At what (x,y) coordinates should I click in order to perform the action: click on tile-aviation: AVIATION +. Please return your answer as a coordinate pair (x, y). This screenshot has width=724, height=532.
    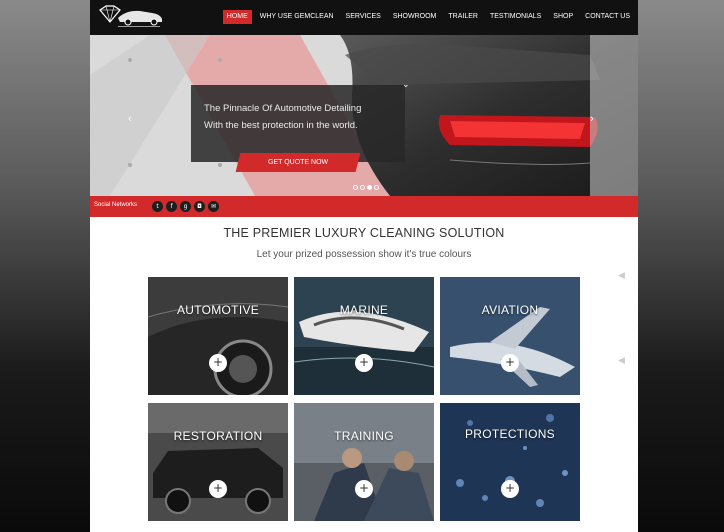
    Looking at the image, I should click on (510, 336).